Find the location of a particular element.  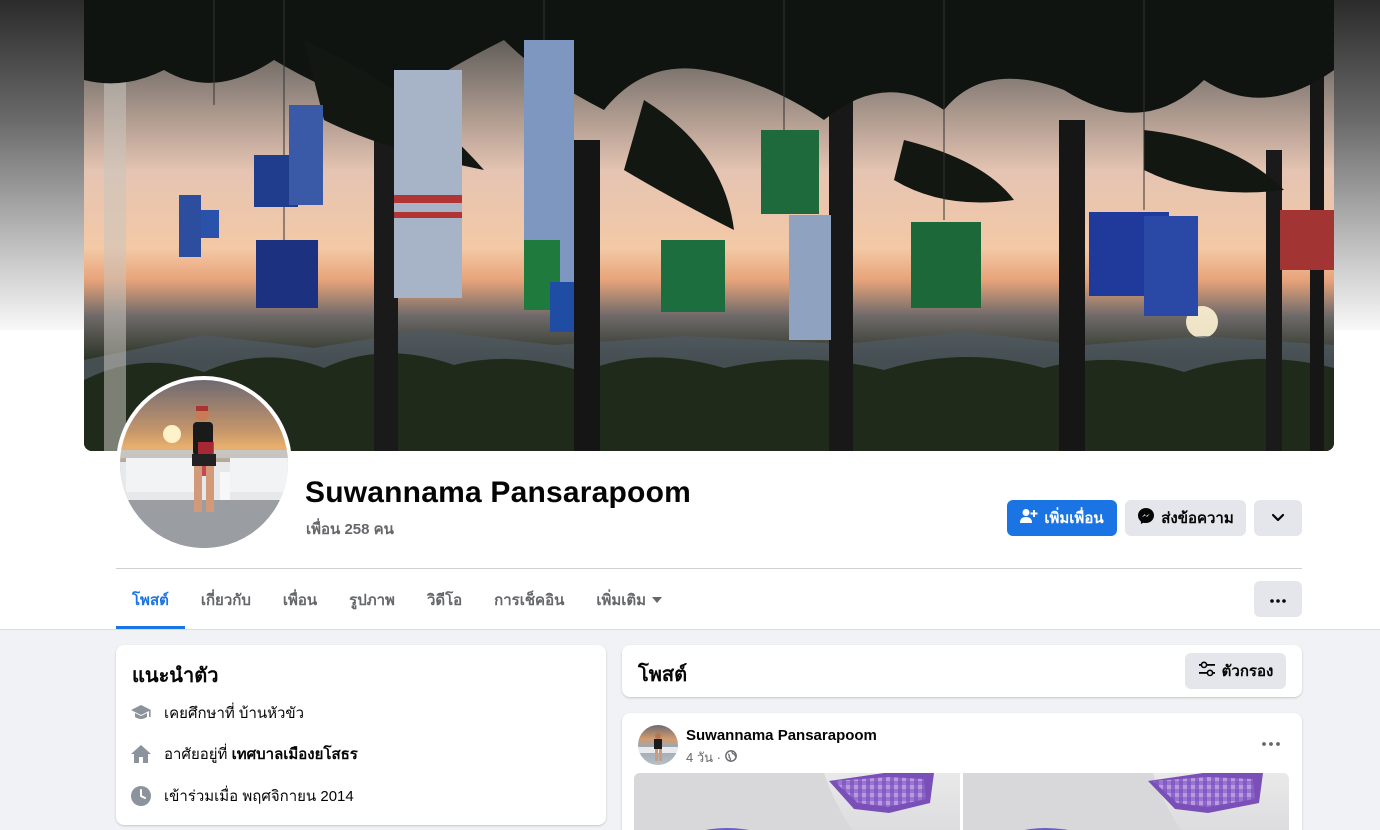

profile-picture is located at coordinates (204, 464).